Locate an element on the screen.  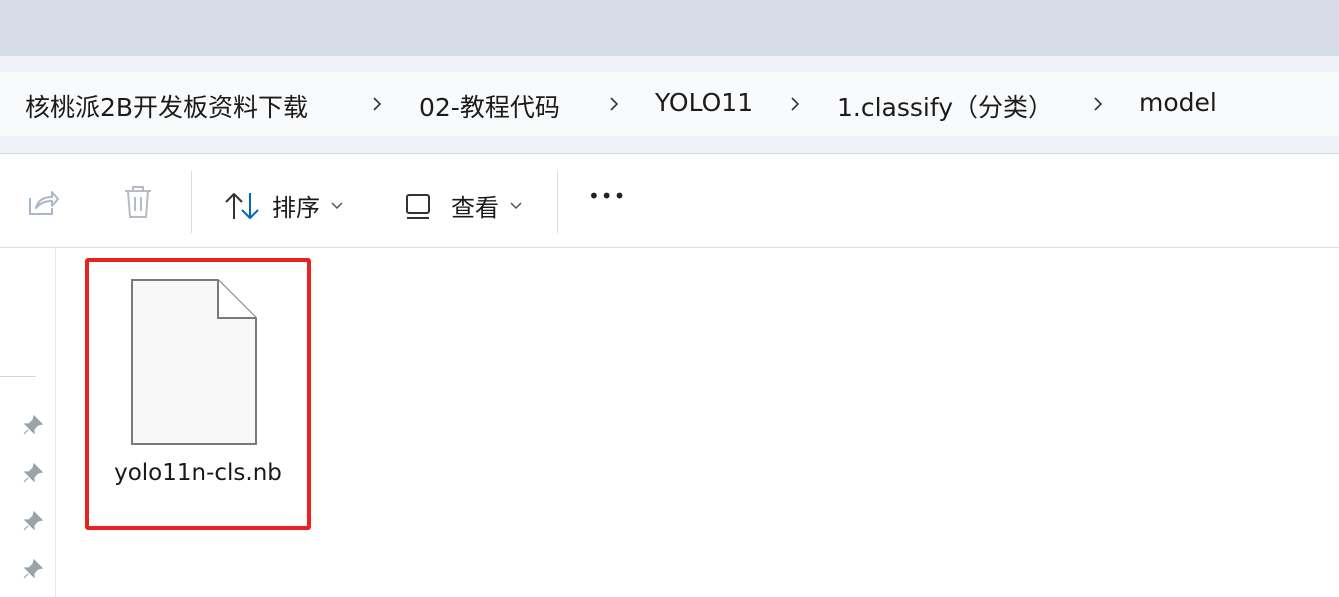
breadcrumb-item-model: model is located at coordinates (1178, 102).